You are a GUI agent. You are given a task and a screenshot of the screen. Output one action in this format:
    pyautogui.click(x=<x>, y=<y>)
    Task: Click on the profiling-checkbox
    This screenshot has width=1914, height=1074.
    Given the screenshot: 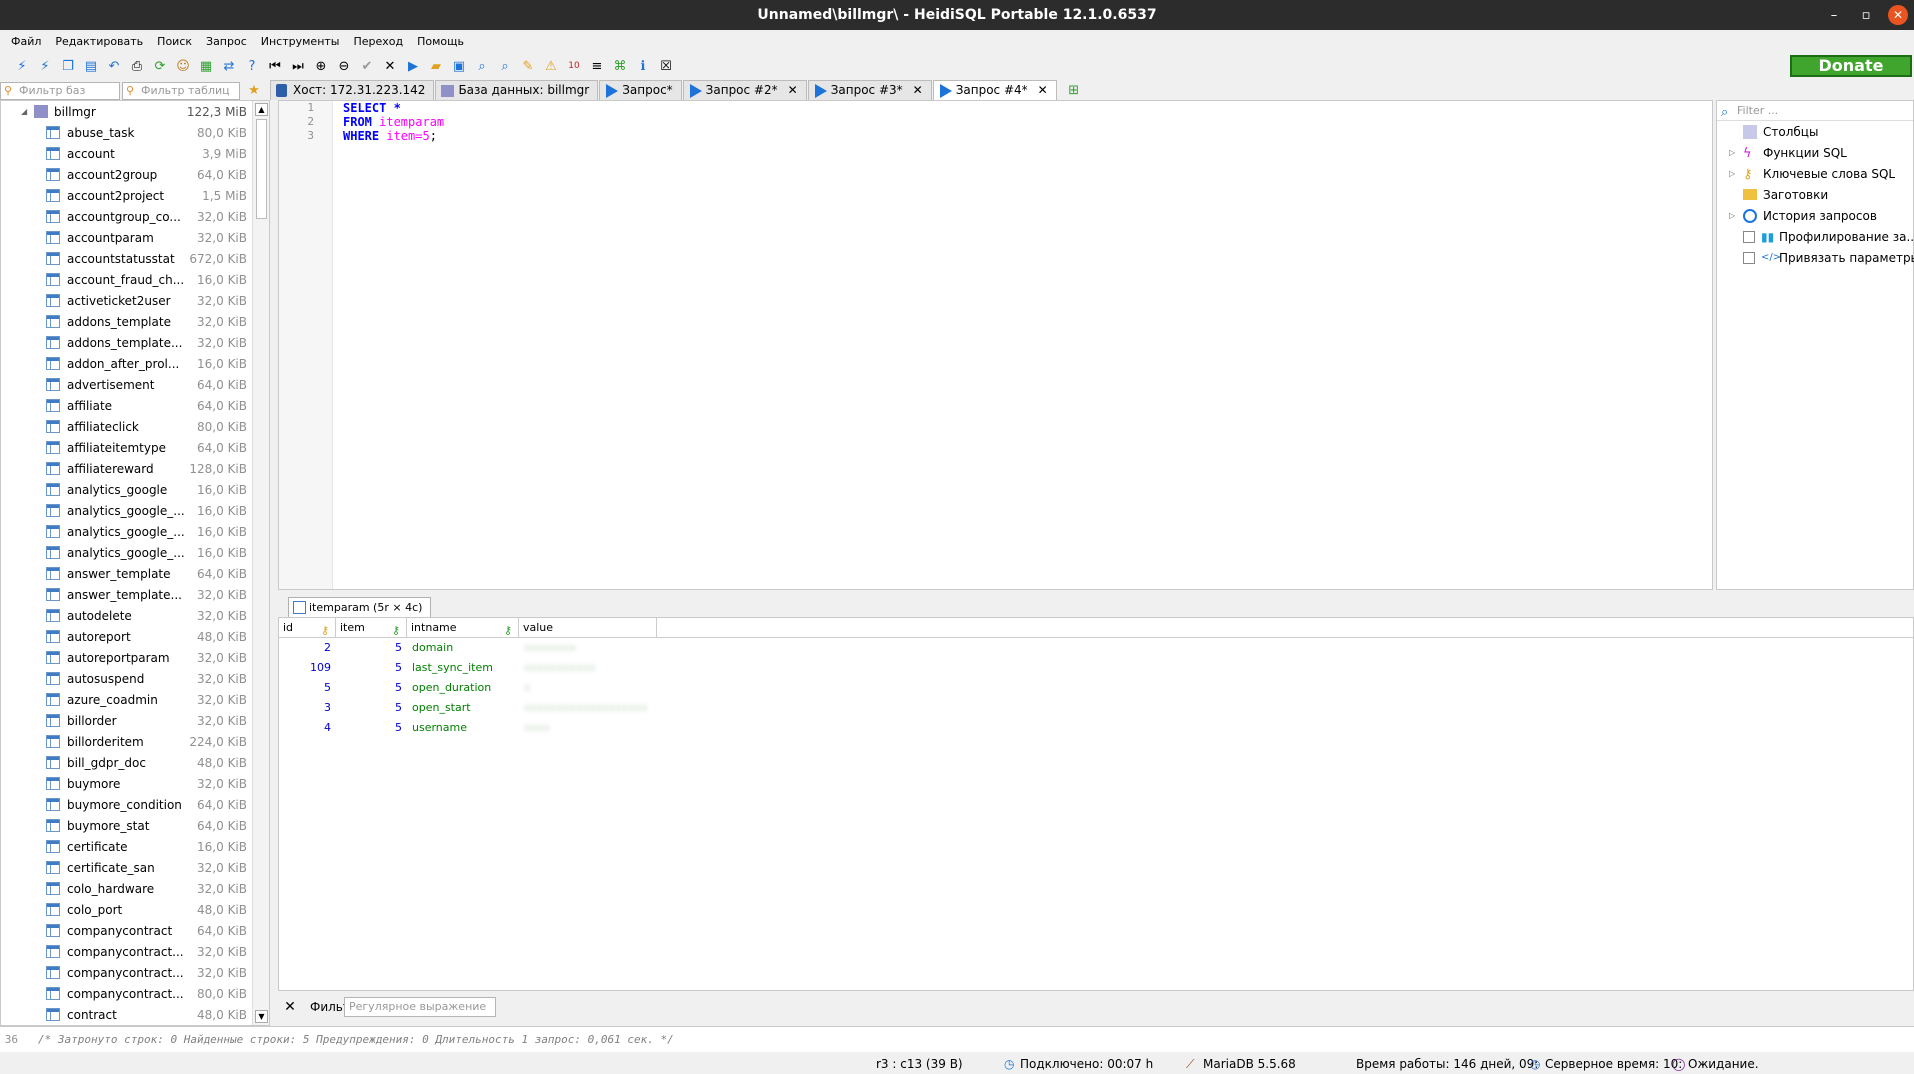 What is the action you would take?
    pyautogui.click(x=1749, y=236)
    